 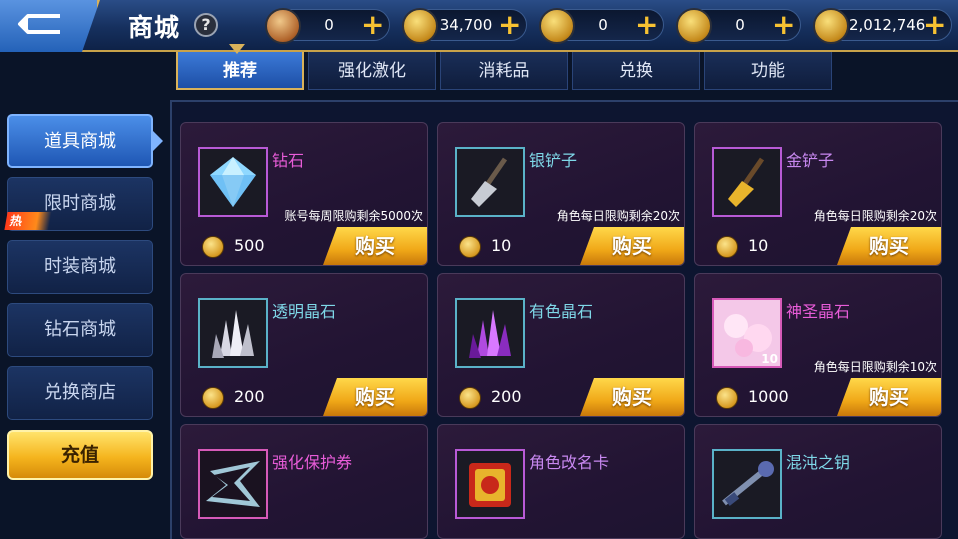 I want to click on lock-coin-icon, so click(x=557, y=26).